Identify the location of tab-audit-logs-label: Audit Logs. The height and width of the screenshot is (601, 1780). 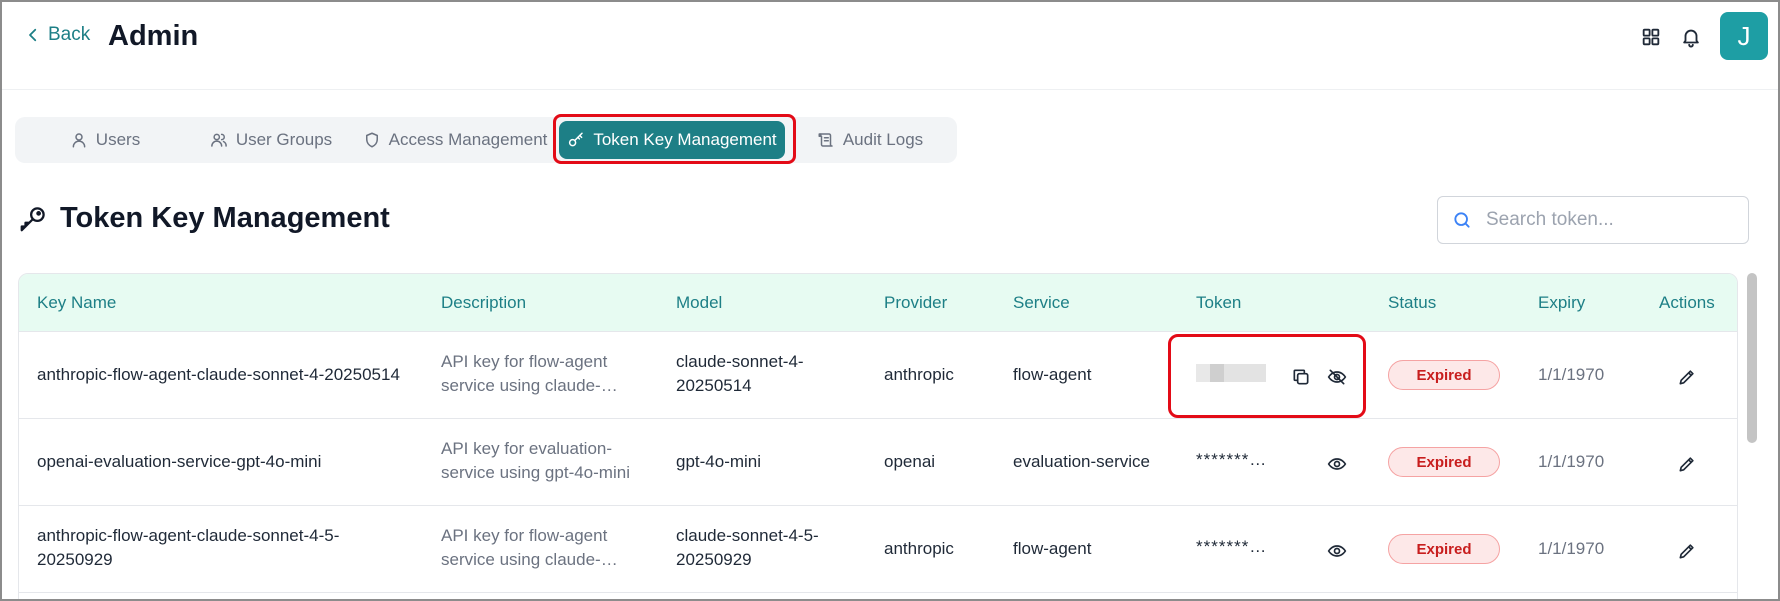
(883, 139).